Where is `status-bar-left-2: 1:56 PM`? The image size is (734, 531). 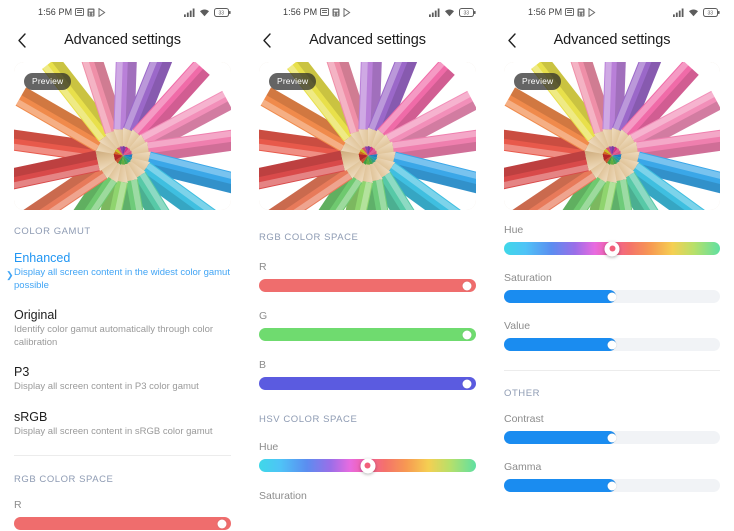
status-bar-left-2: 1:56 PM is located at coordinates (317, 12).